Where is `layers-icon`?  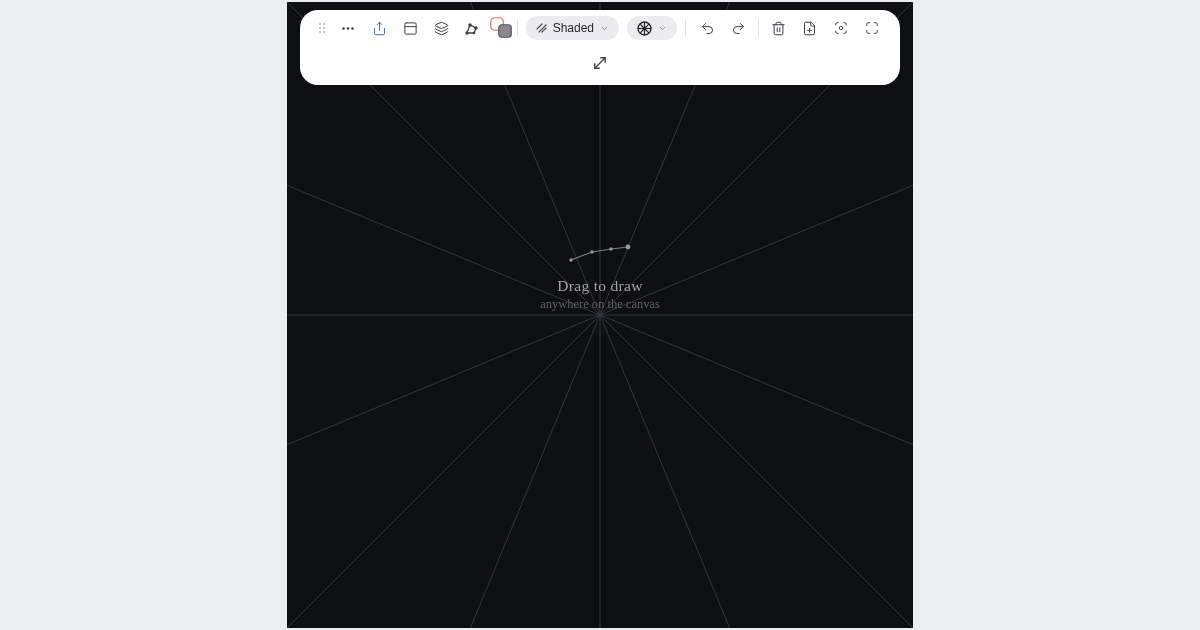
layers-icon is located at coordinates (441, 28).